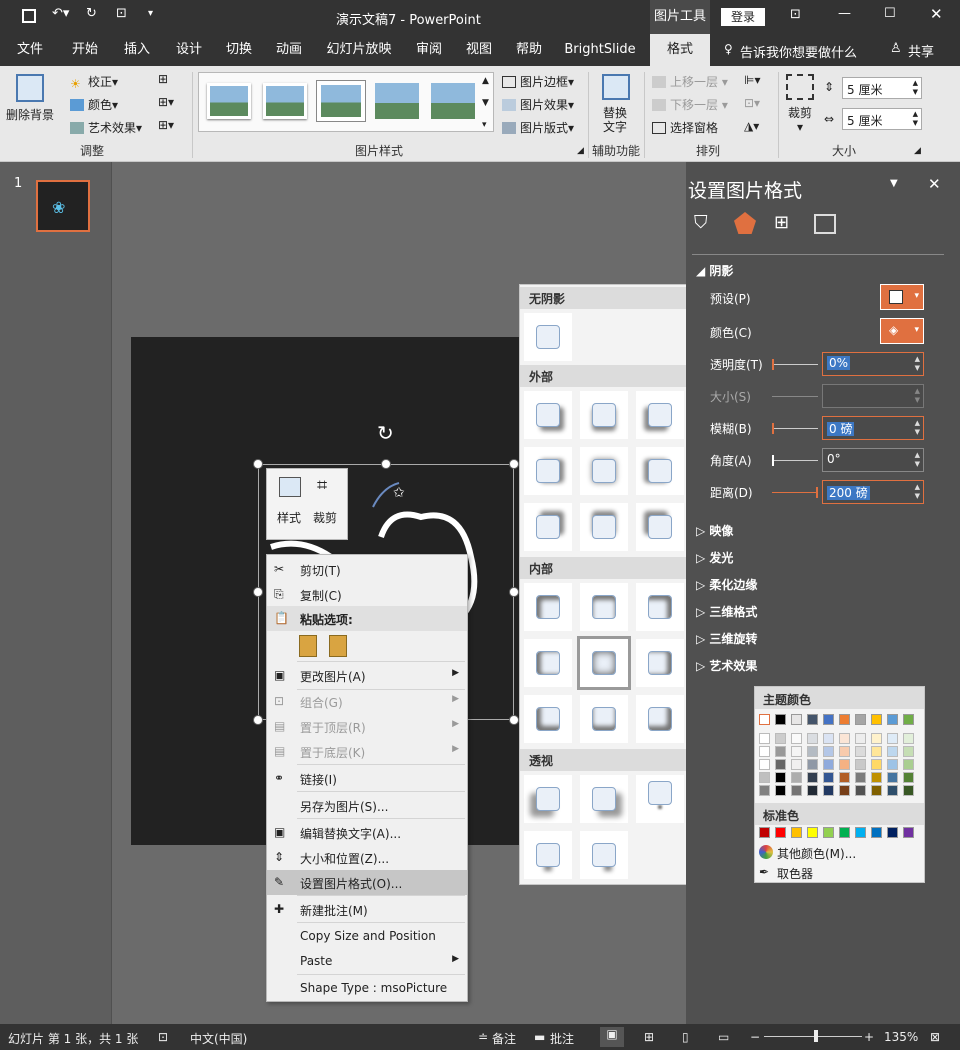 This screenshot has width=960, height=1050. I want to click on transparency-slider, so click(795, 364).